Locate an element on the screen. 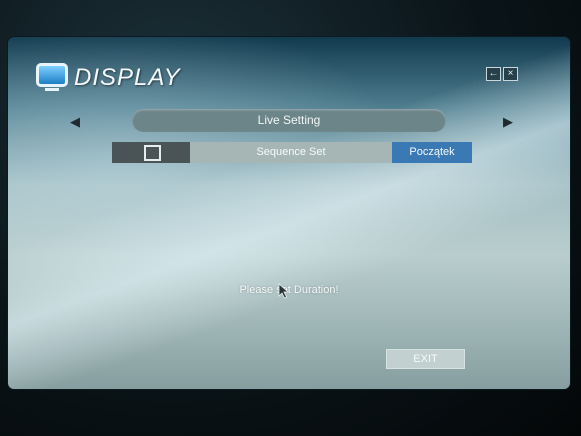 The height and width of the screenshot is (436, 581). tab-sequence-set: Sequence Set is located at coordinates (291, 152).